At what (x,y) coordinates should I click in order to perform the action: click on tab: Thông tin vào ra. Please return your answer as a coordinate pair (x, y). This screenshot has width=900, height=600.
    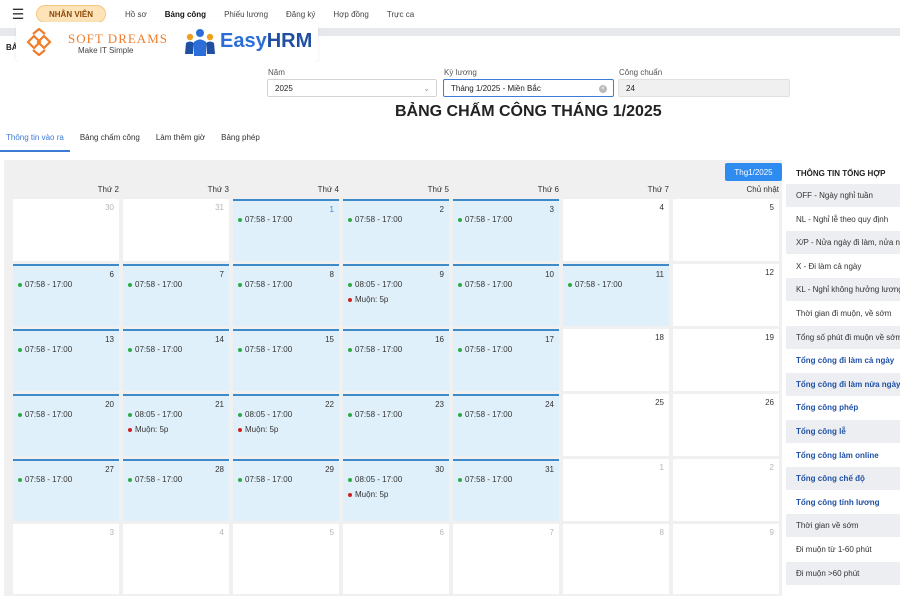
    Looking at the image, I should click on (35, 142).